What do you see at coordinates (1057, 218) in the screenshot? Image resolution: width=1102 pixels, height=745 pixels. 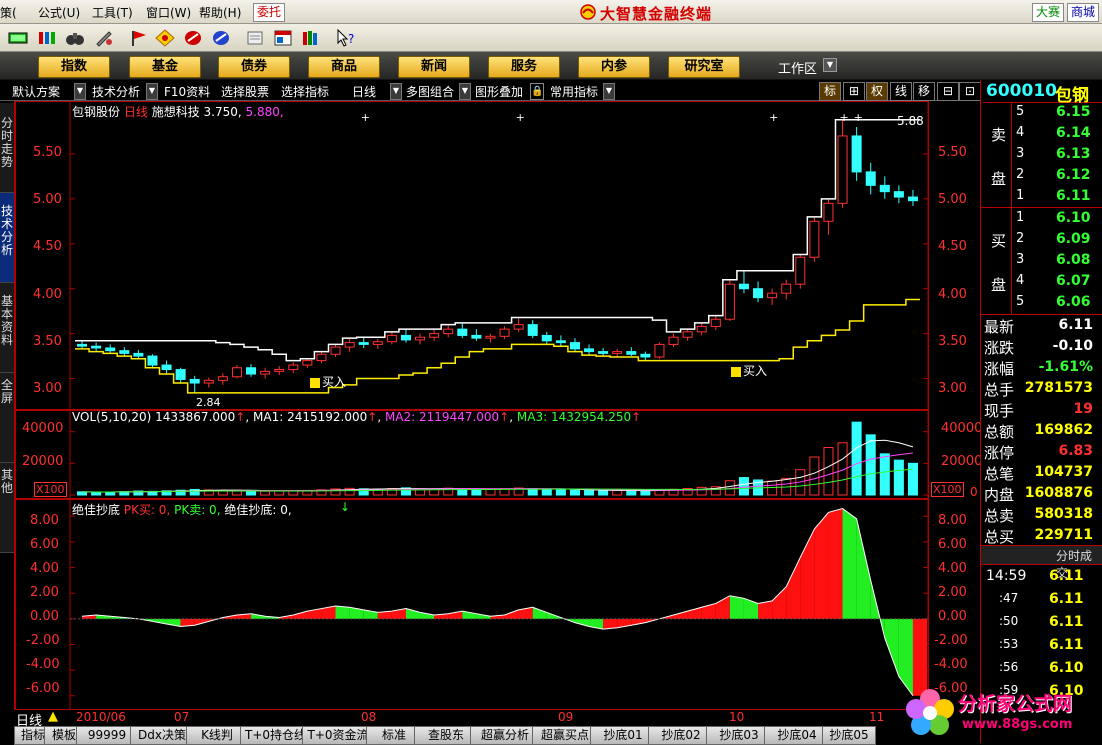 I see `bid-row: 1 6.10` at bounding box center [1057, 218].